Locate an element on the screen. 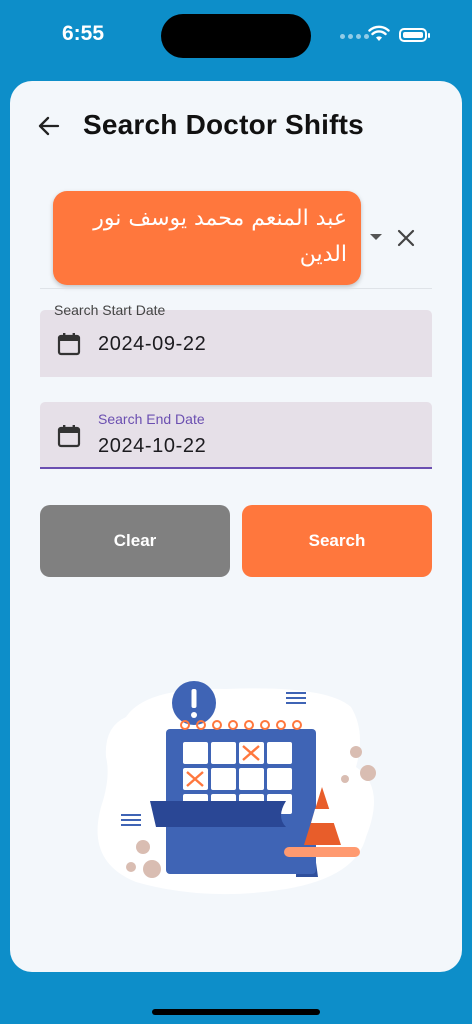 Image resolution: width=472 pixels, height=1024 pixels. end-date-field: Search End Date 2024-10-22 is located at coordinates (236, 435).